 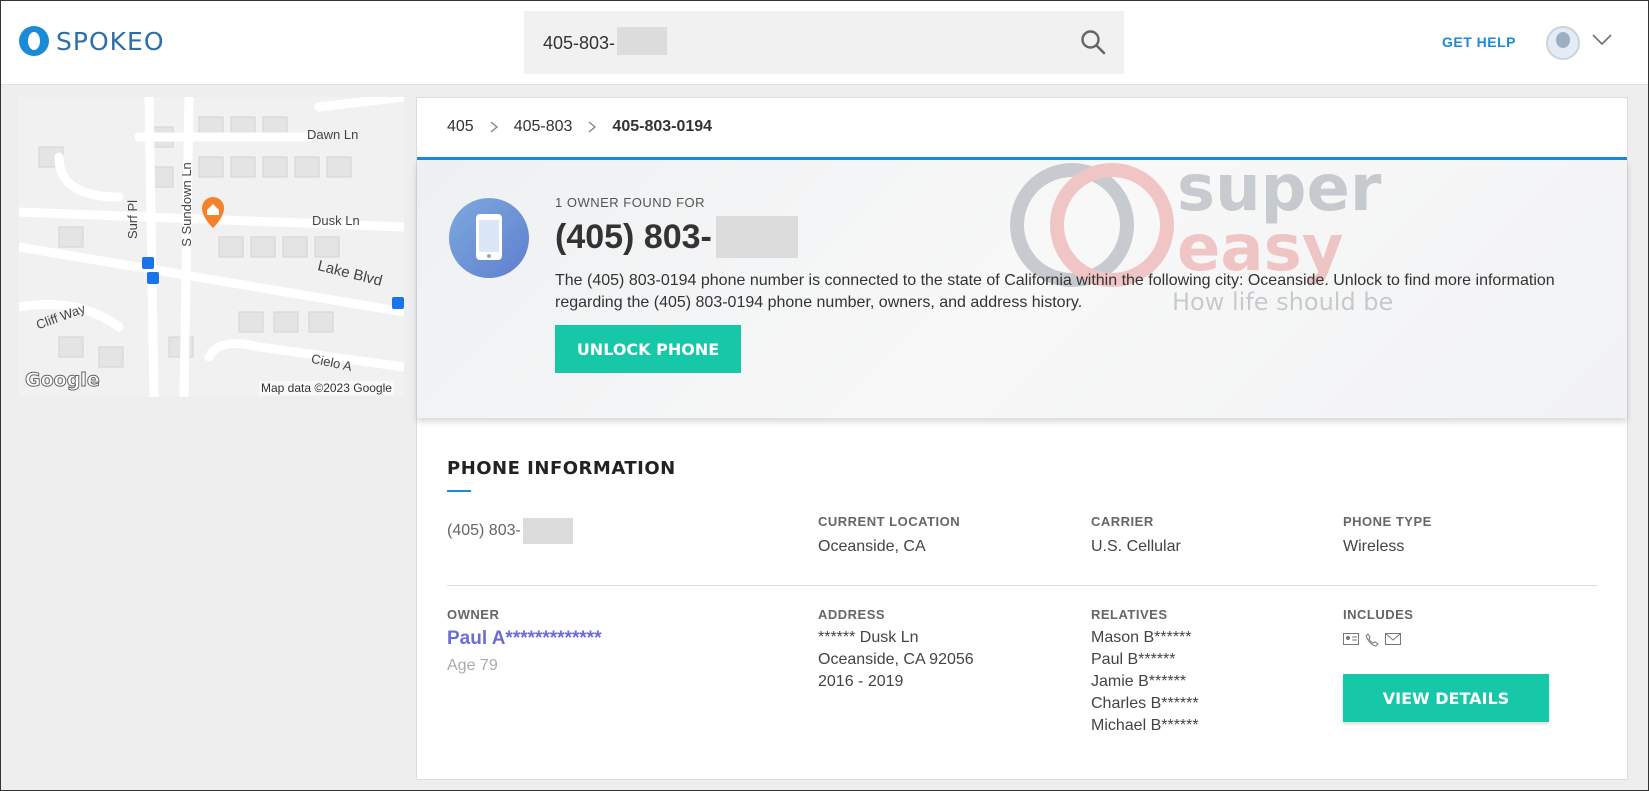 What do you see at coordinates (484, 530) in the screenshot?
I see `phone-number-value: (405) 803-` at bounding box center [484, 530].